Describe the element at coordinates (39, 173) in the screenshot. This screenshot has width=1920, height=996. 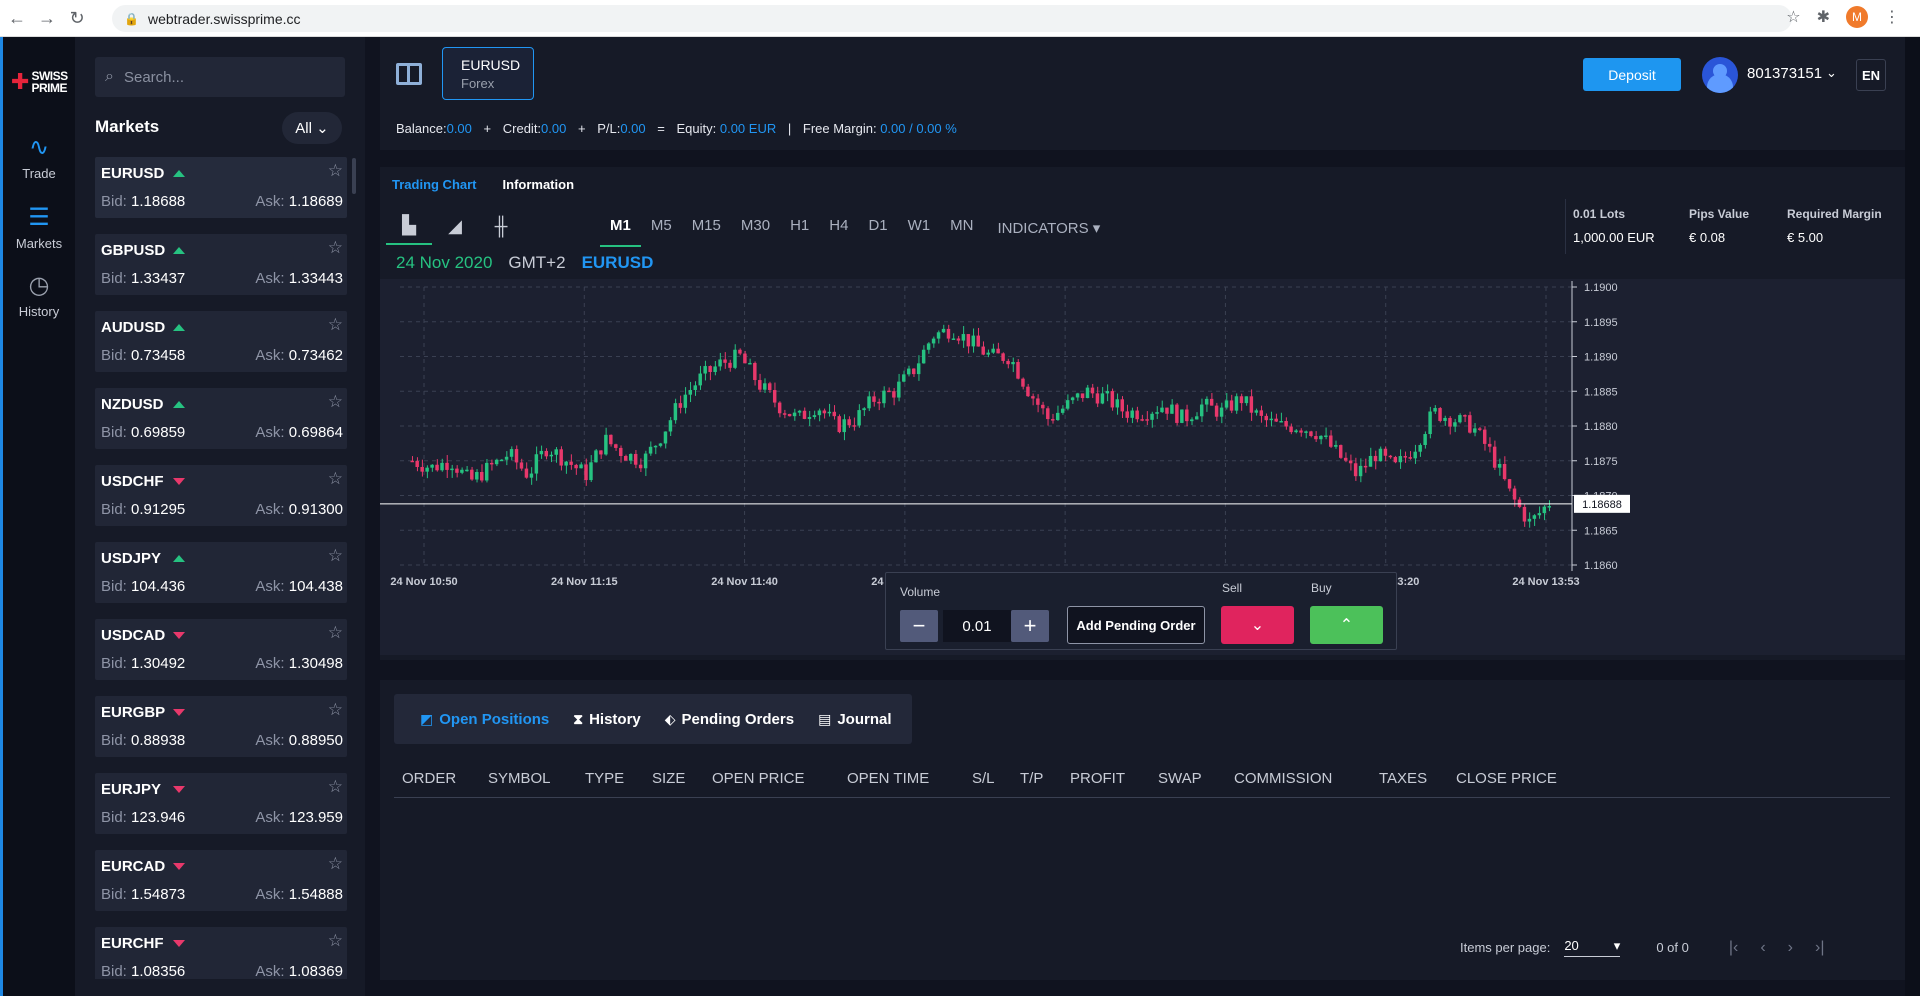
I see `rail-trade-label: Trade` at that location.